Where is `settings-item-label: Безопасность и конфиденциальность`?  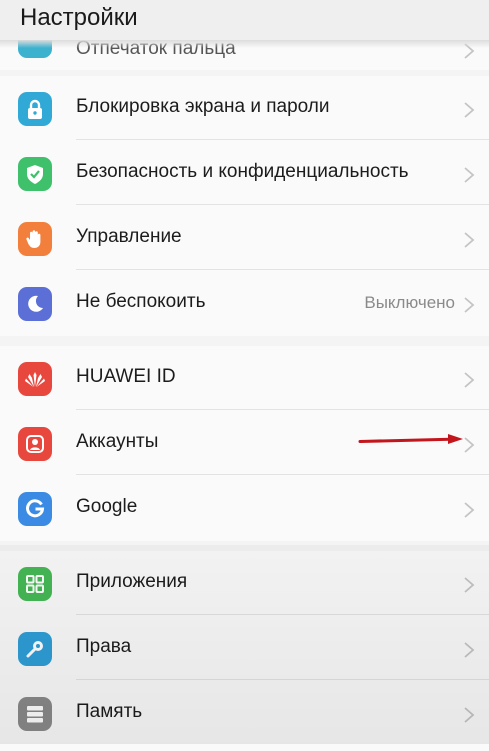 settings-item-label: Безопасность и конфиденциальность is located at coordinates (242, 171).